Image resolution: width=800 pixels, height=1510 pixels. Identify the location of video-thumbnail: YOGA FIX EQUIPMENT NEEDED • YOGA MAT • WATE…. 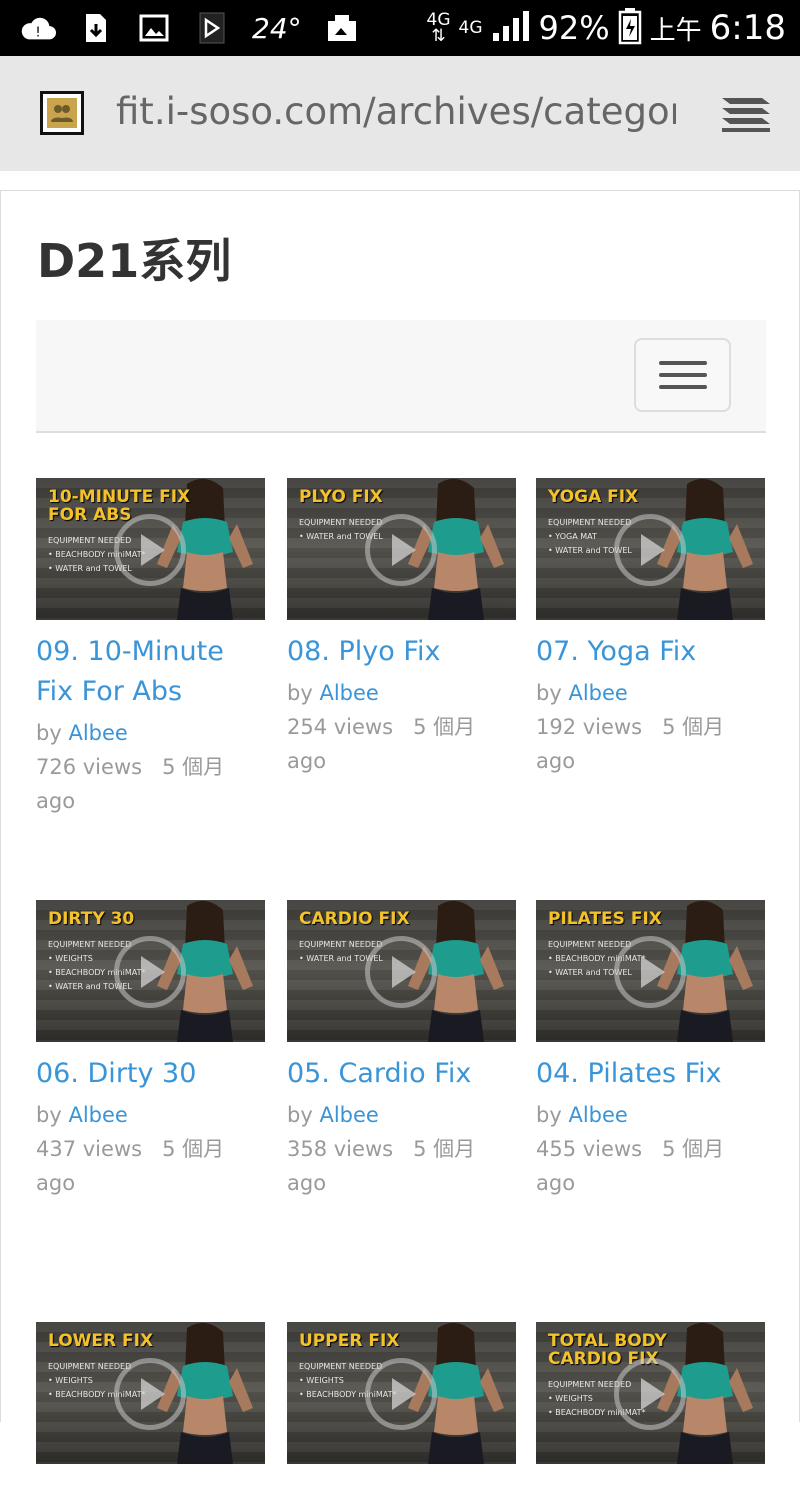
(650, 549).